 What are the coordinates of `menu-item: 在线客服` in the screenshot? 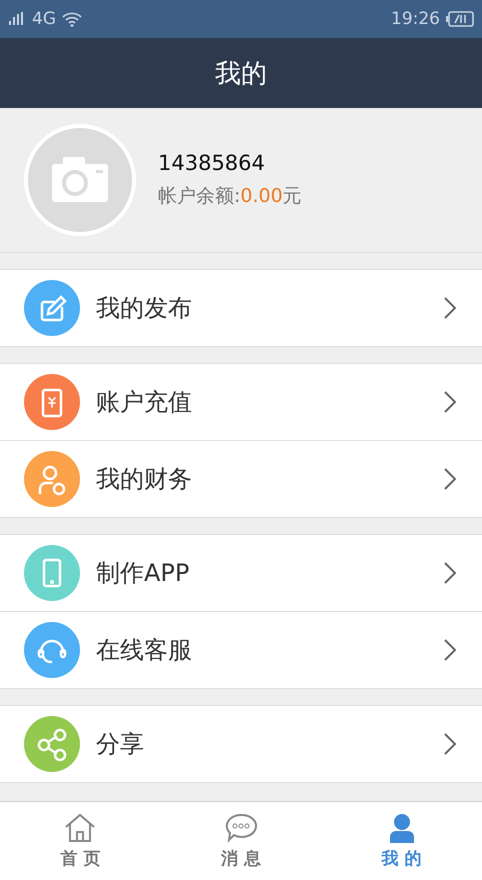 It's located at (241, 649).